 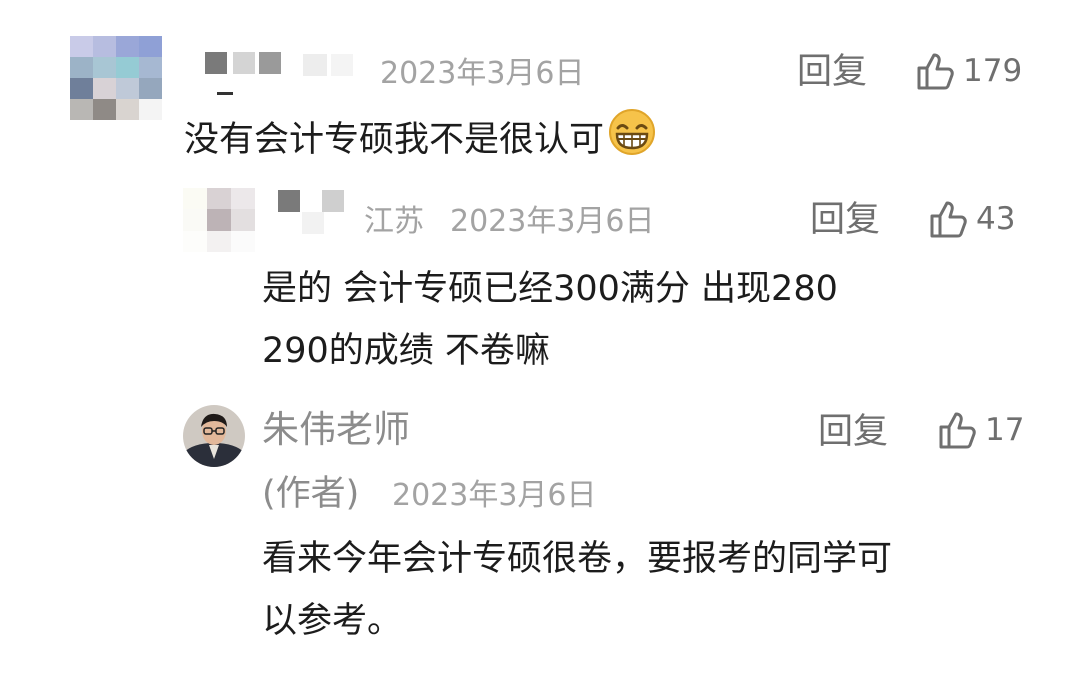 I want to click on comment-text-line: 看来今年会计专硕很卷，要报考的同学可, so click(x=577, y=559).